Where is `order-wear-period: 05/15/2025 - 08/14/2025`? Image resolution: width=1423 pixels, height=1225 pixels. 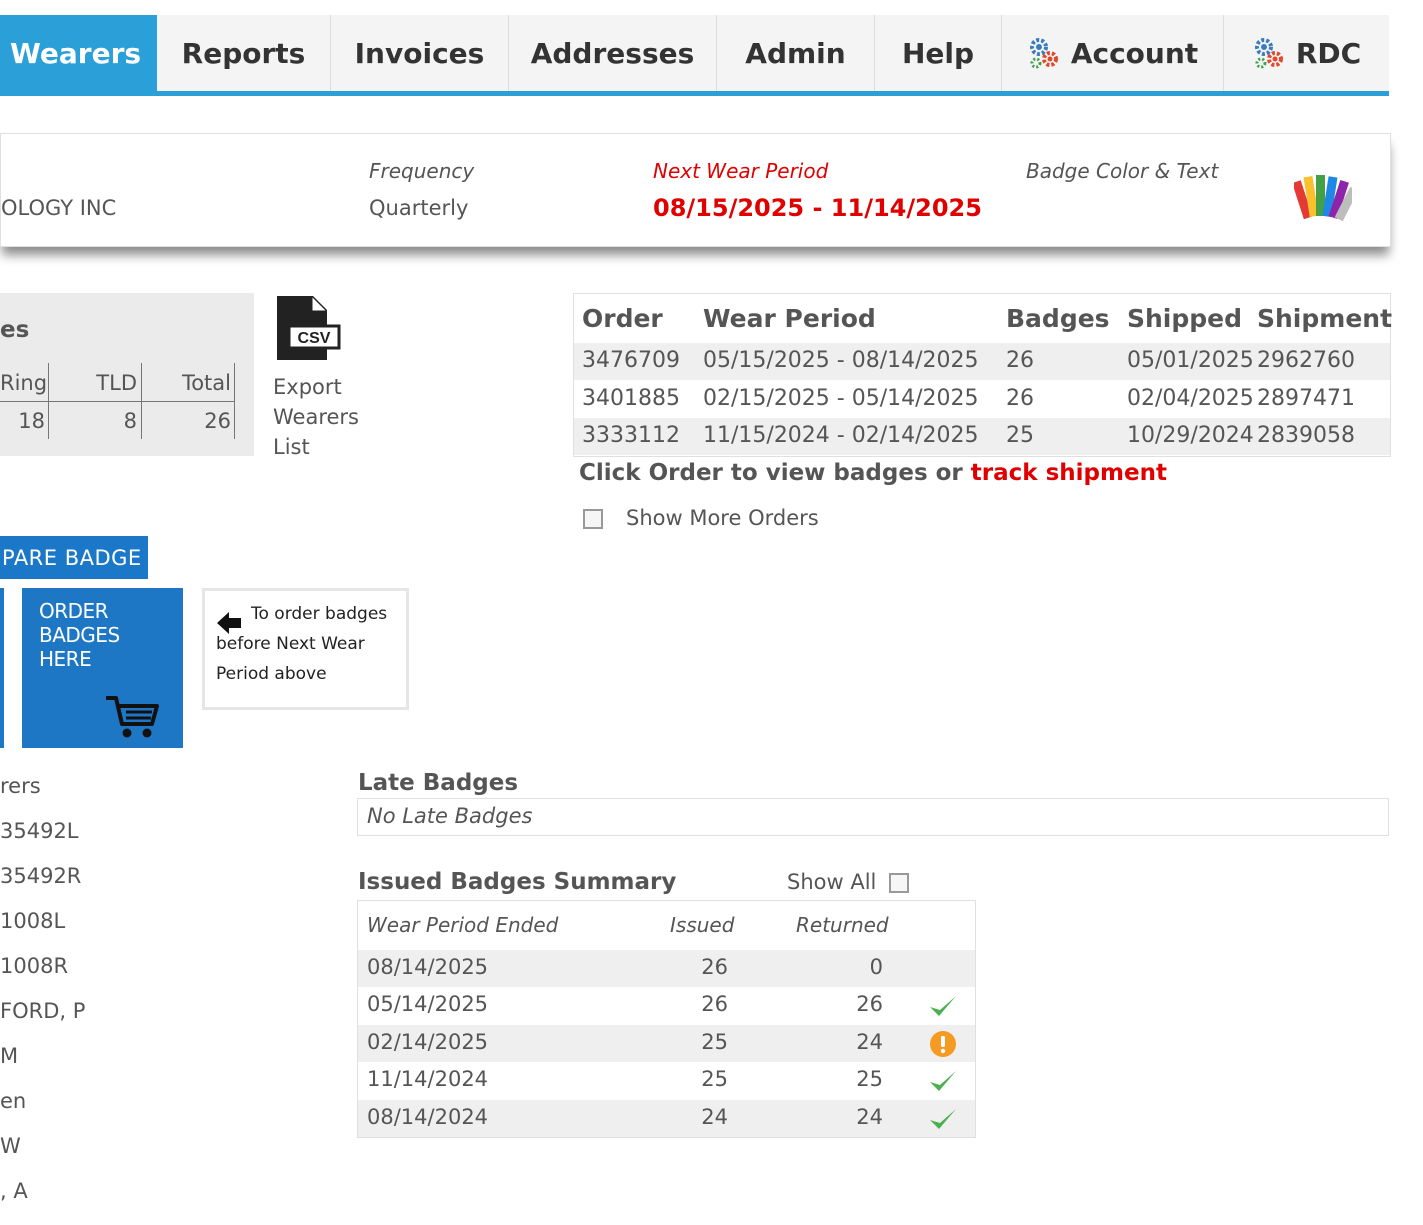 order-wear-period: 05/15/2025 - 08/14/2025 is located at coordinates (841, 360).